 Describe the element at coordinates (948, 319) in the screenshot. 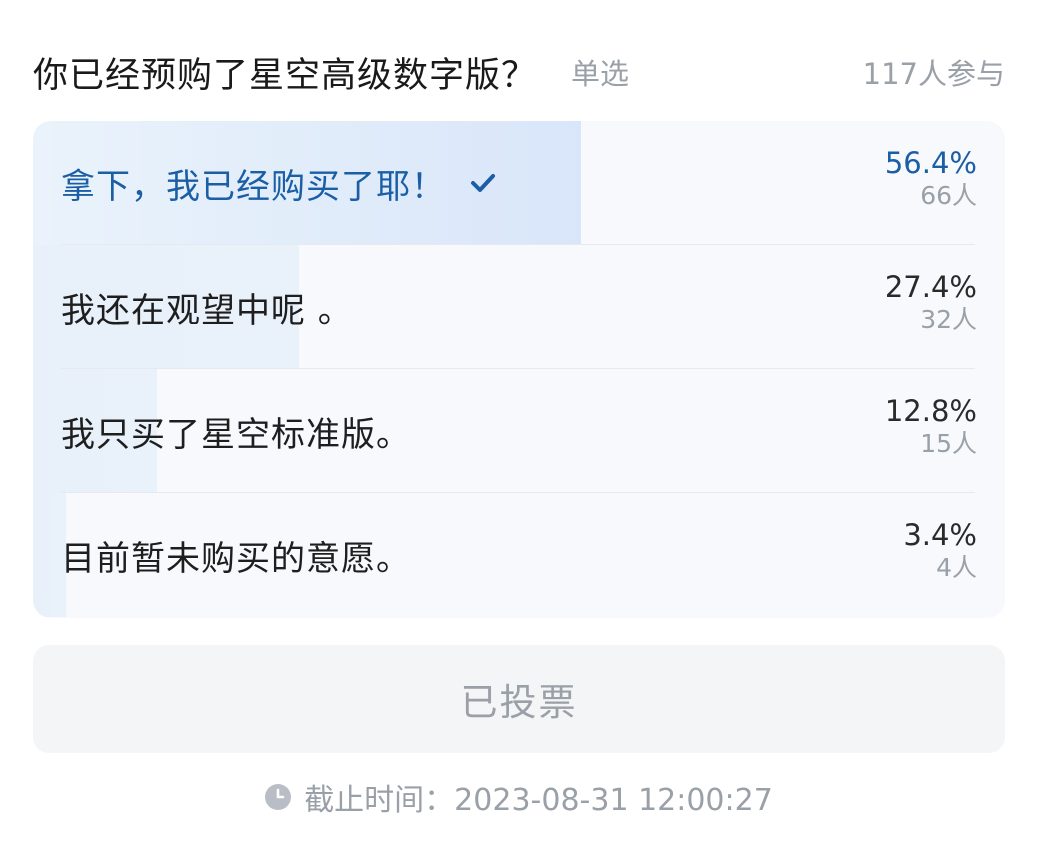

I see `option-count: 32人` at that location.